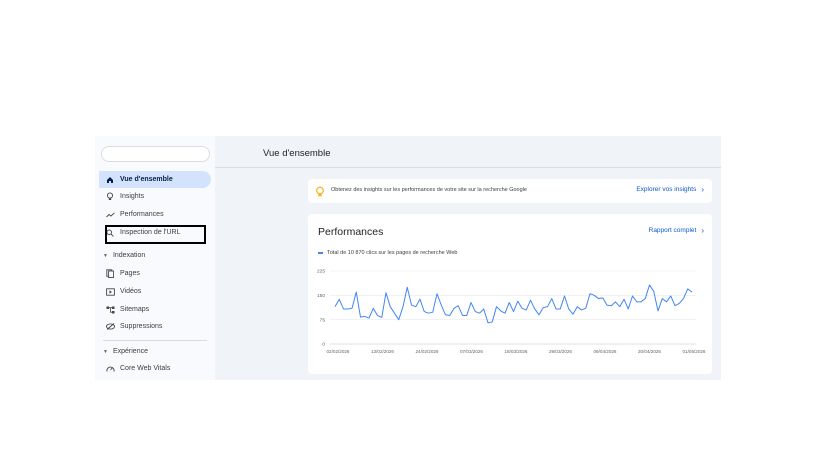 Image resolution: width=820 pixels, height=469 pixels. I want to click on search-input, so click(155, 154).